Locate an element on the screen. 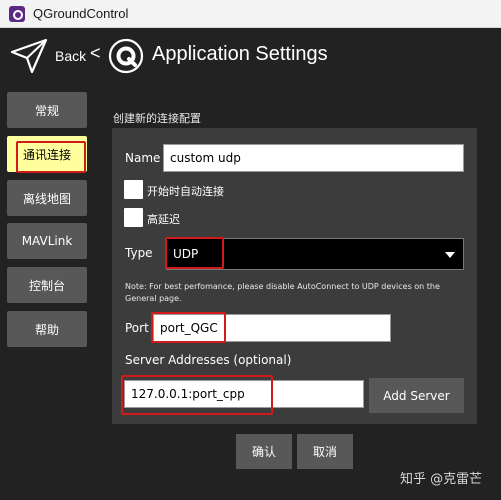 The height and width of the screenshot is (500, 501). name-field: custom udp is located at coordinates (313, 158).